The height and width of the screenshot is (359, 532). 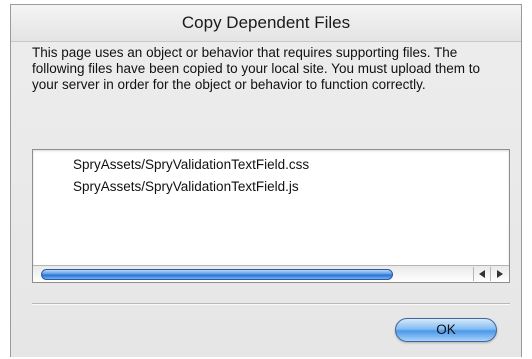 I want to click on divider, so click(x=271, y=304).